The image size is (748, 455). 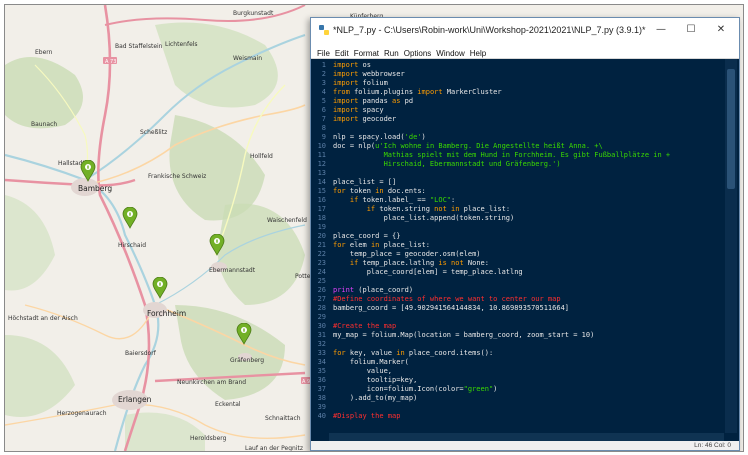 I want to click on code-line: 38 ).add_to(my_map), so click(x=525, y=398).